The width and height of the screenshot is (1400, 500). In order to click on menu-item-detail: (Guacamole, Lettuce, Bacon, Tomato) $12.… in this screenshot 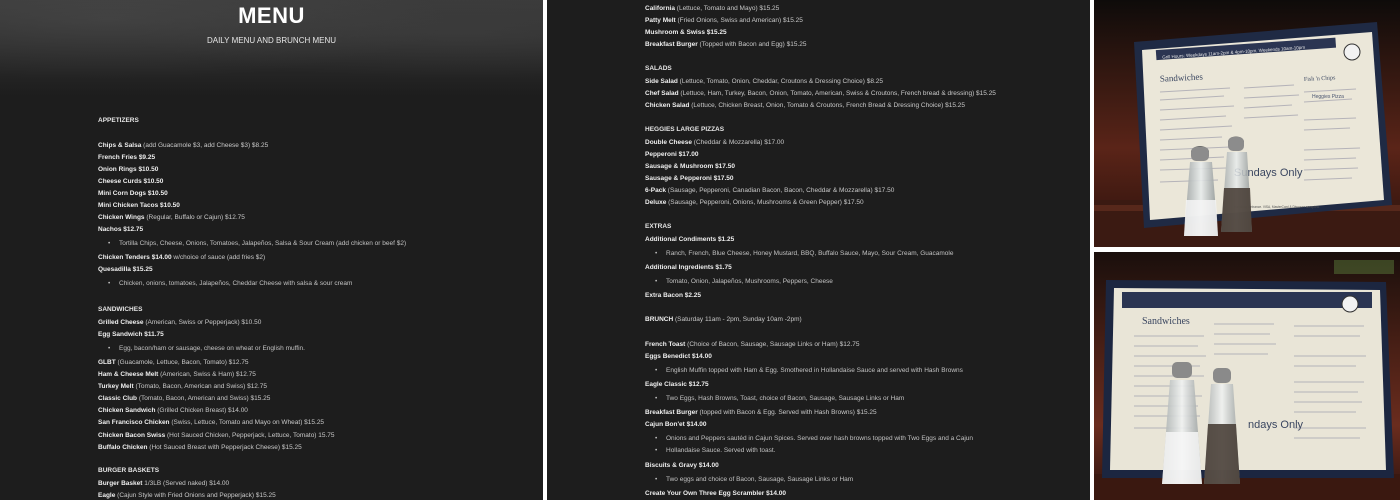, I will do `click(182, 362)`.